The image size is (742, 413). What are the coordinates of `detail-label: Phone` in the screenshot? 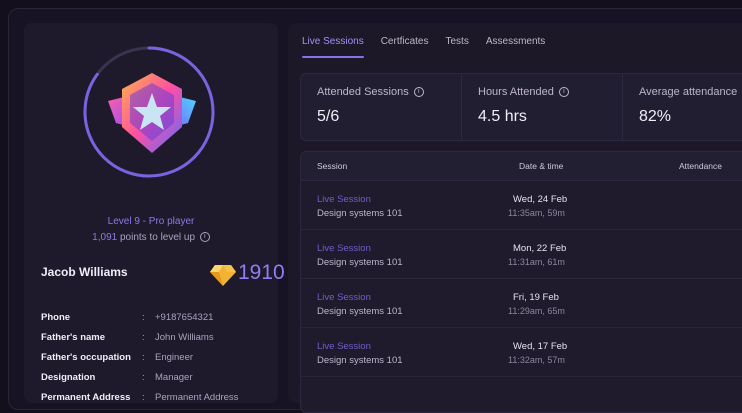 It's located at (56, 317).